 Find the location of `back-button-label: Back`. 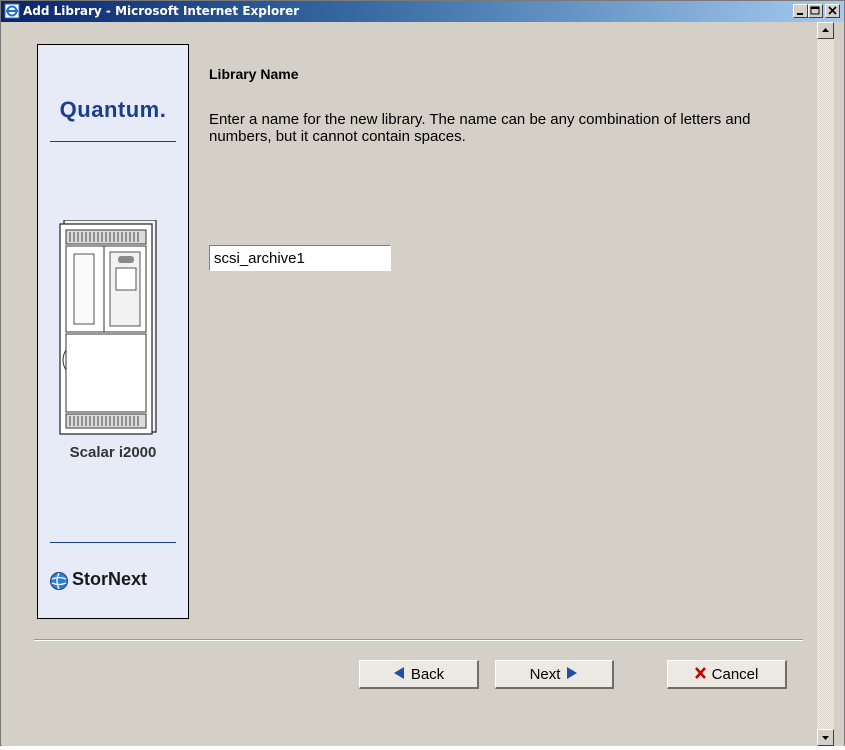

back-button-label: Back is located at coordinates (427, 674).